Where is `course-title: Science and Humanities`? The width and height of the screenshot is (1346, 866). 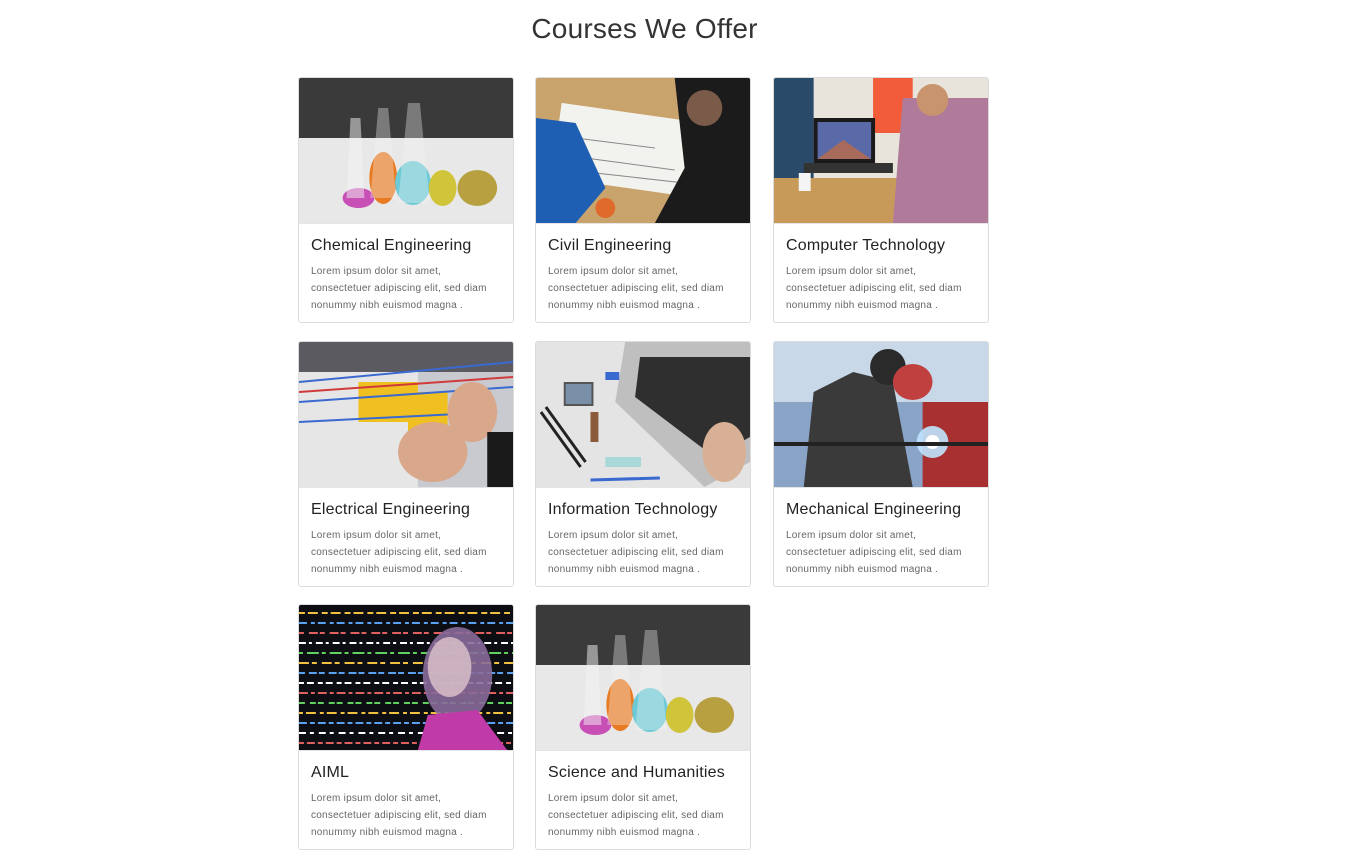 course-title: Science and Humanities is located at coordinates (636, 772).